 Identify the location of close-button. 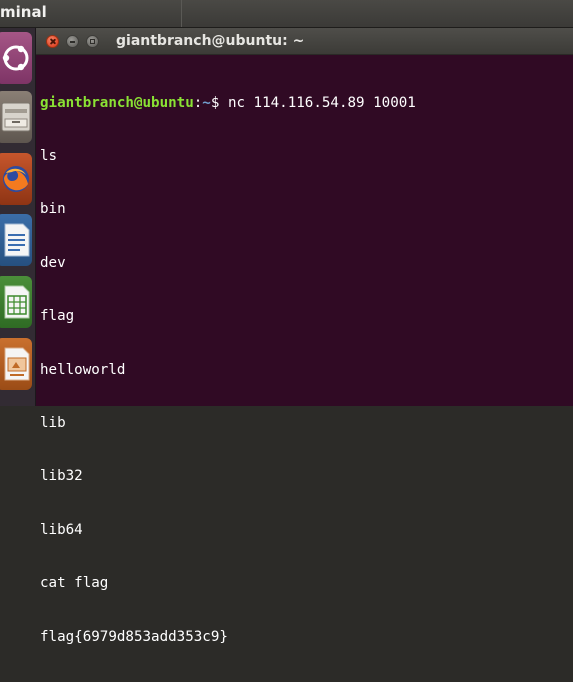
(52, 41).